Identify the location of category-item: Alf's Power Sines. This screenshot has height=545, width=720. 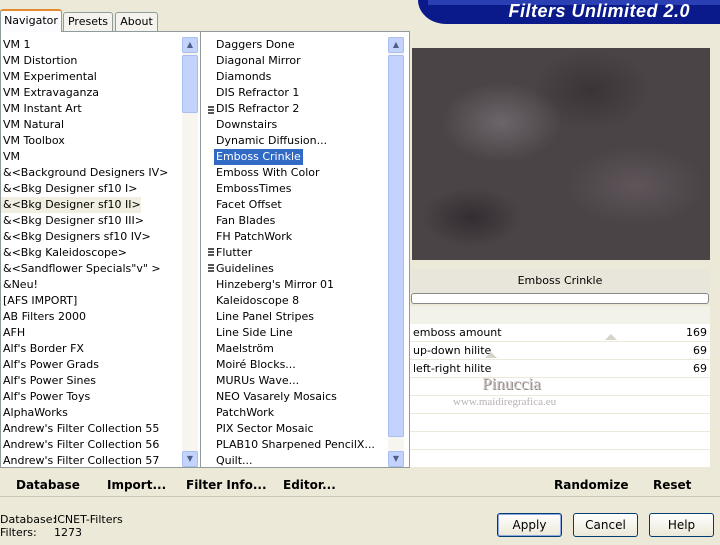
(48, 381).